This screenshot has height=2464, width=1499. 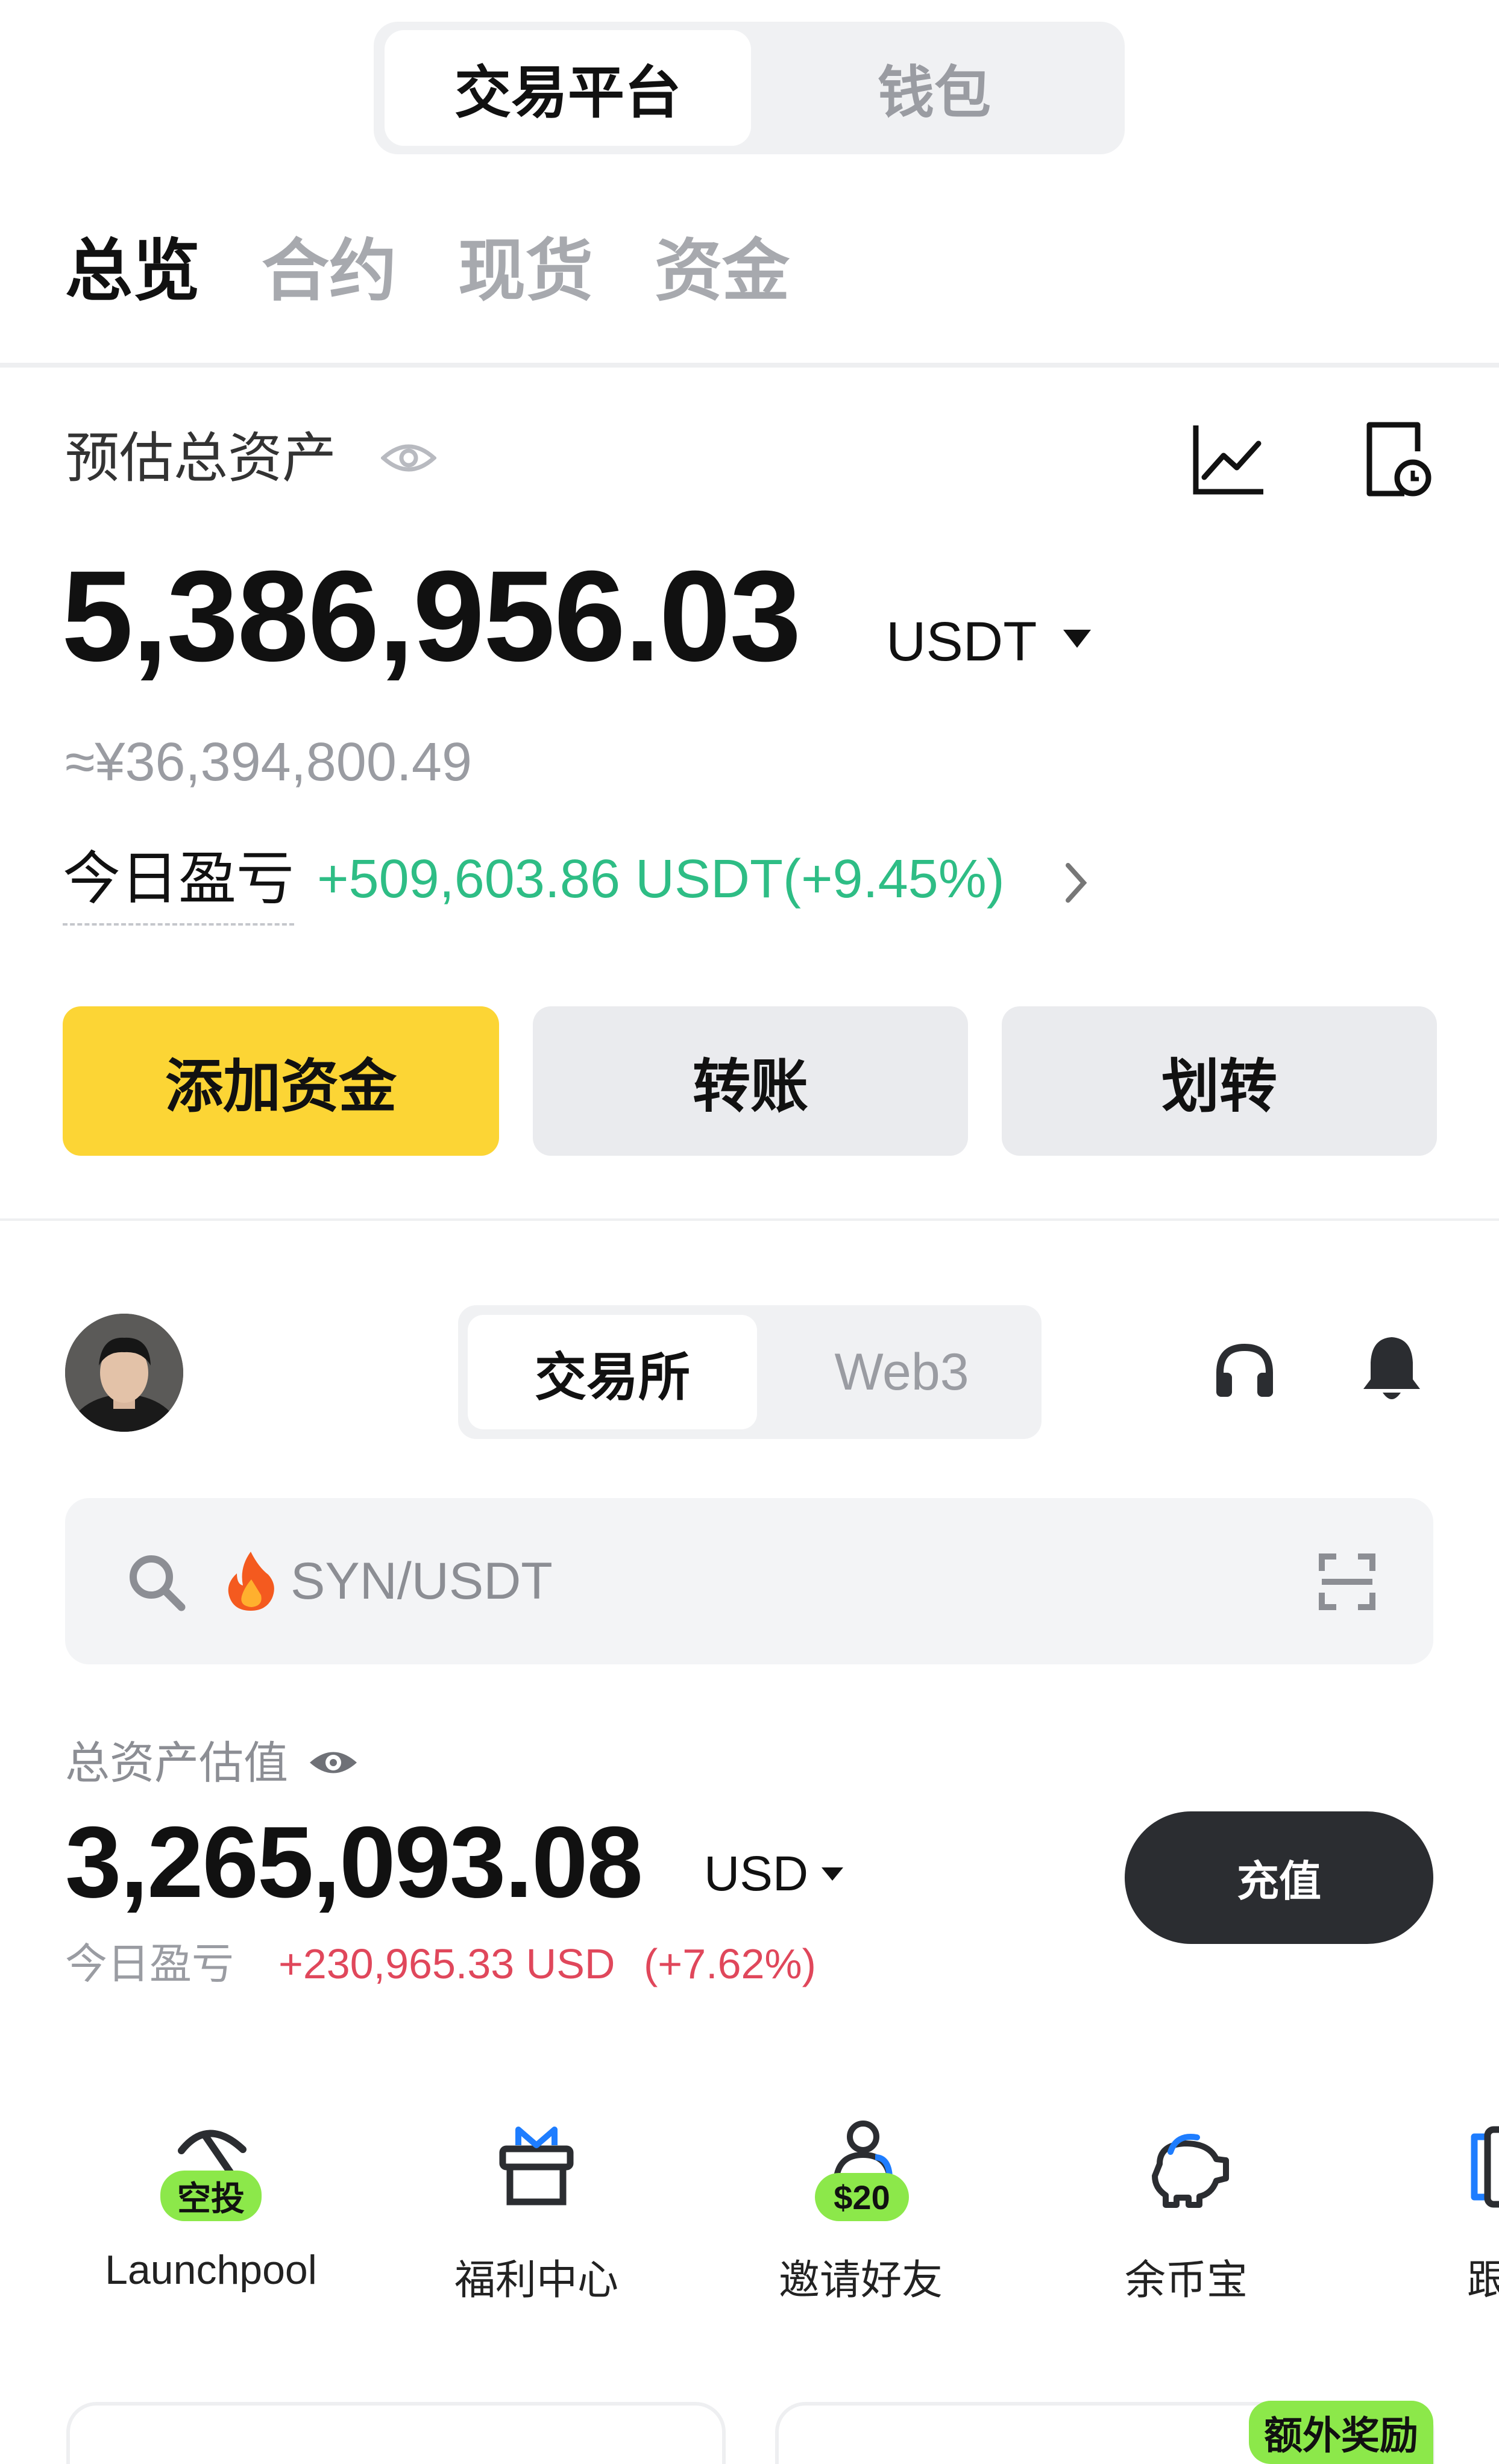 I want to click on reward-badge: $20, so click(x=862, y=2197).